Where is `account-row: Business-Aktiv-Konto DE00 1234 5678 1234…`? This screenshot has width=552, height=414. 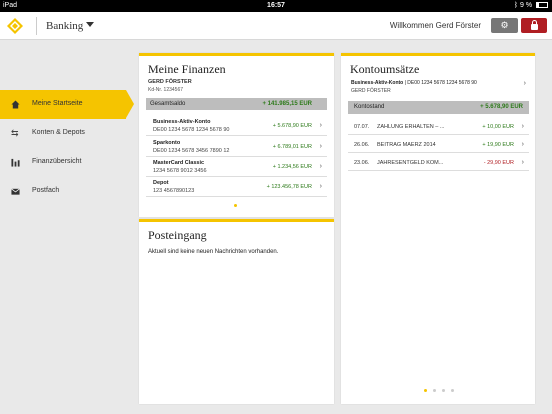 account-row: Business-Aktiv-Konto DE00 1234 5678 1234… is located at coordinates (236, 126).